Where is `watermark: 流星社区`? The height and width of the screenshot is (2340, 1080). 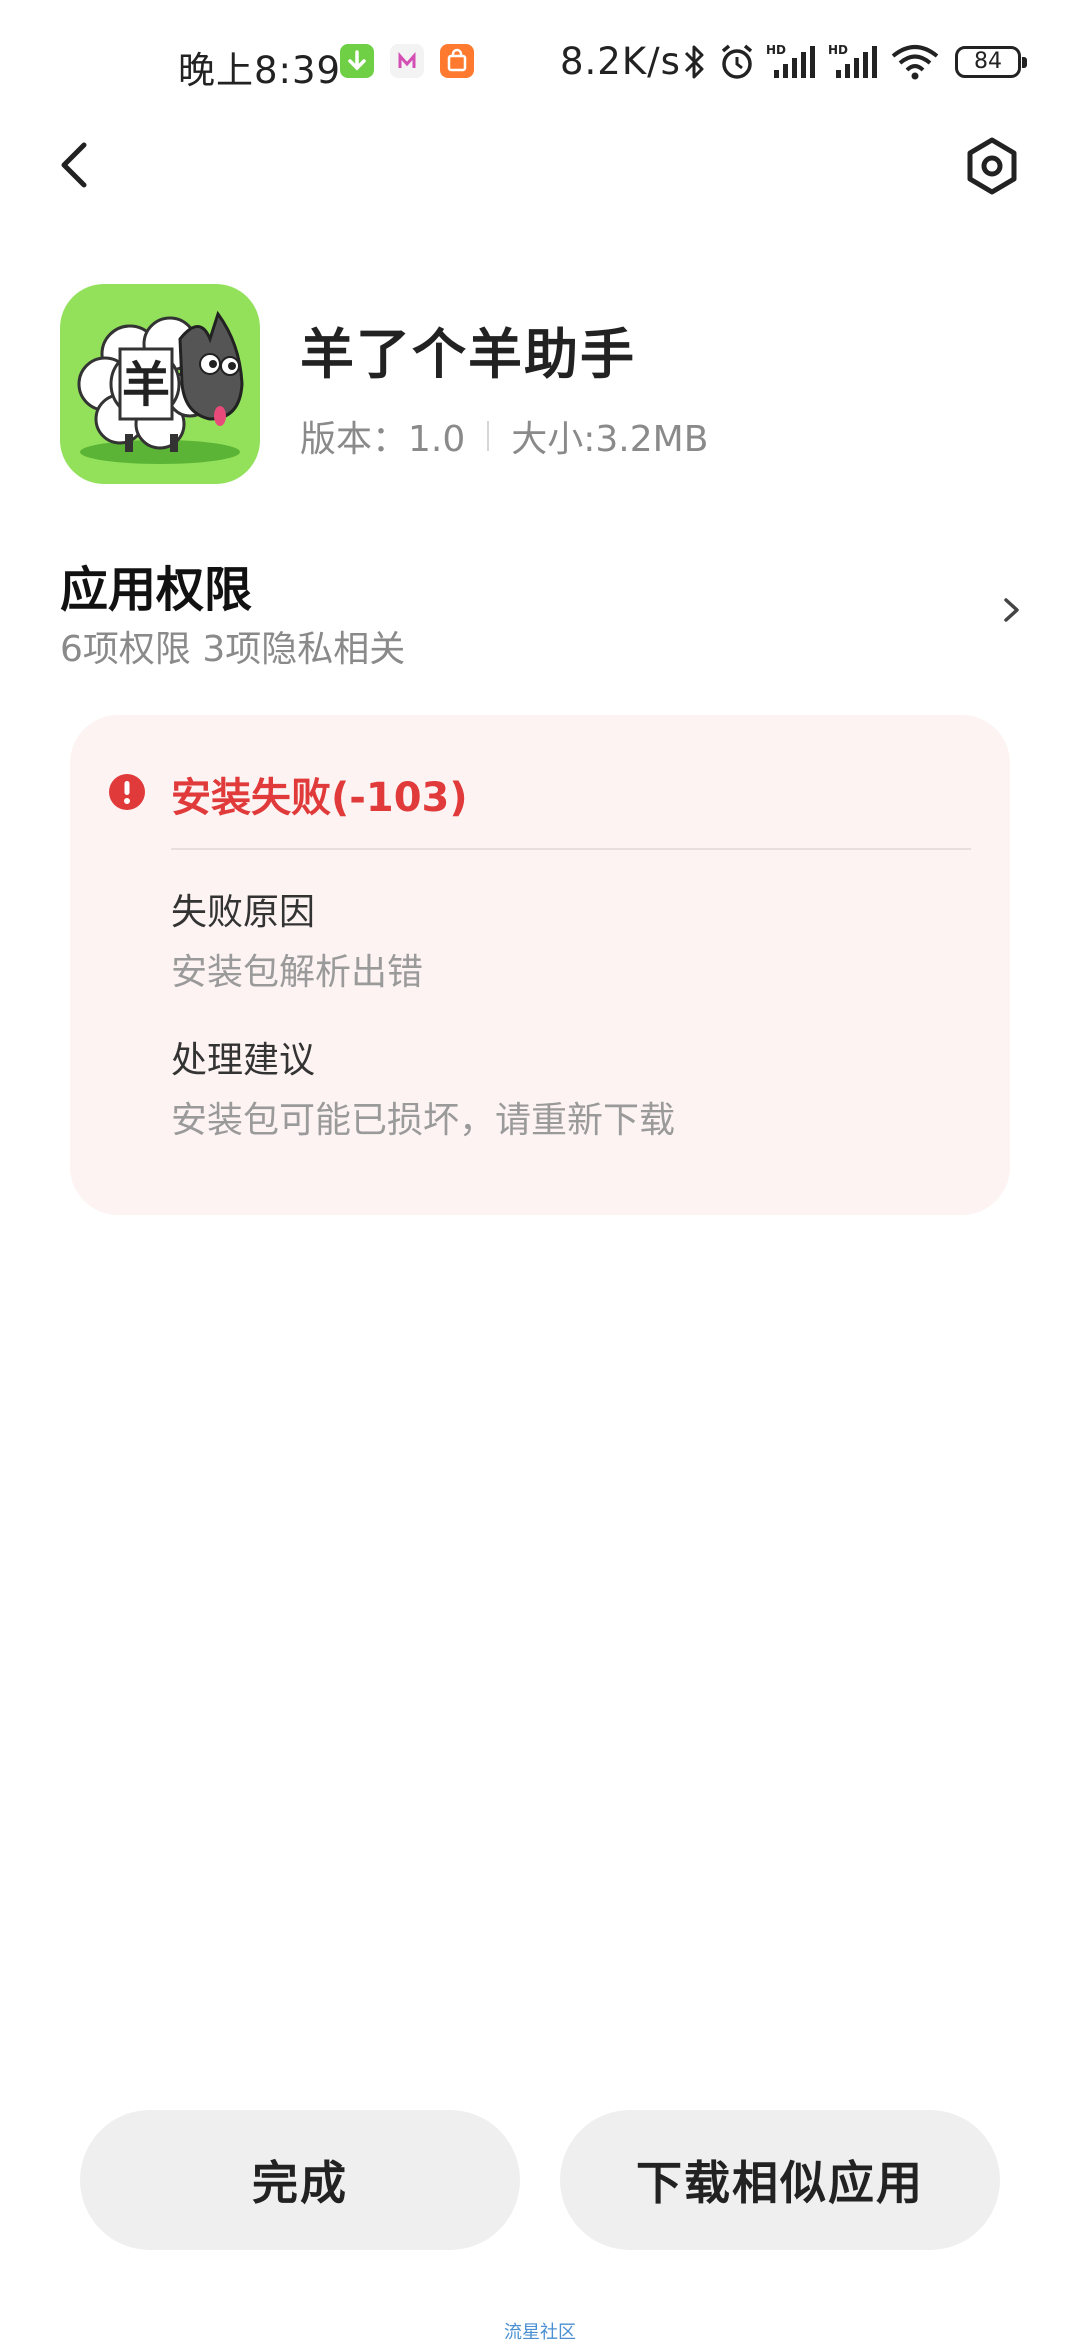
watermark: 流星社区 is located at coordinates (540, 2331).